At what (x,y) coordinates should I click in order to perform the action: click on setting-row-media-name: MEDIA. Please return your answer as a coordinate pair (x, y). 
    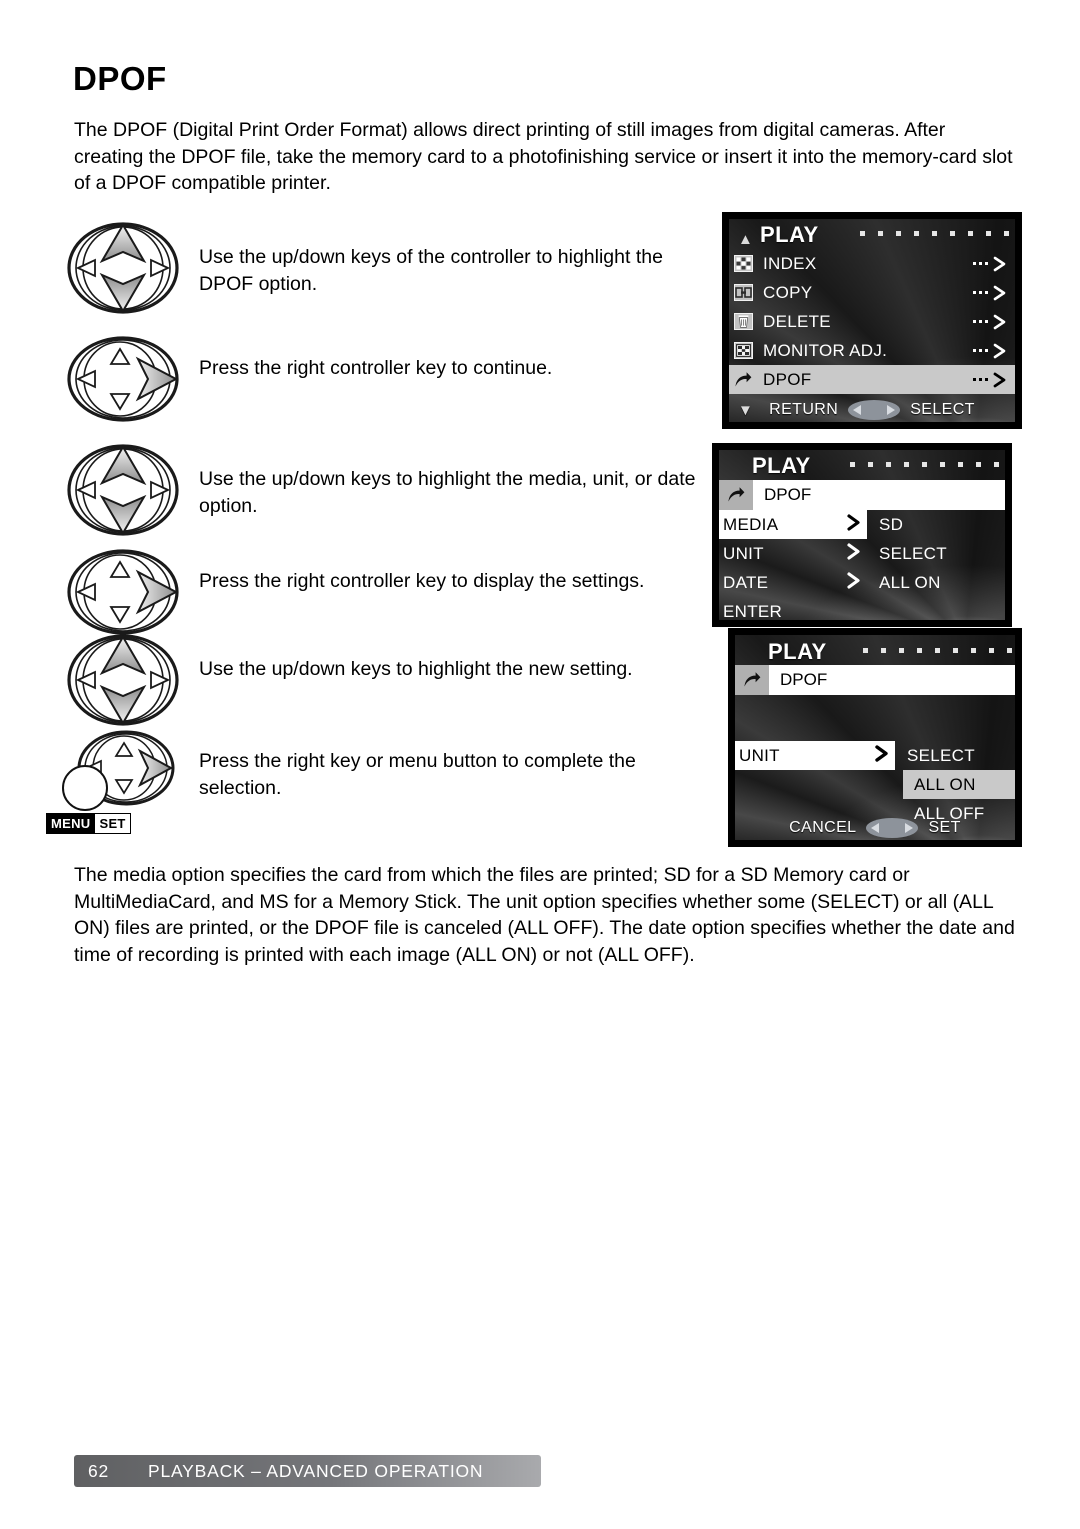
    Looking at the image, I should click on (793, 524).